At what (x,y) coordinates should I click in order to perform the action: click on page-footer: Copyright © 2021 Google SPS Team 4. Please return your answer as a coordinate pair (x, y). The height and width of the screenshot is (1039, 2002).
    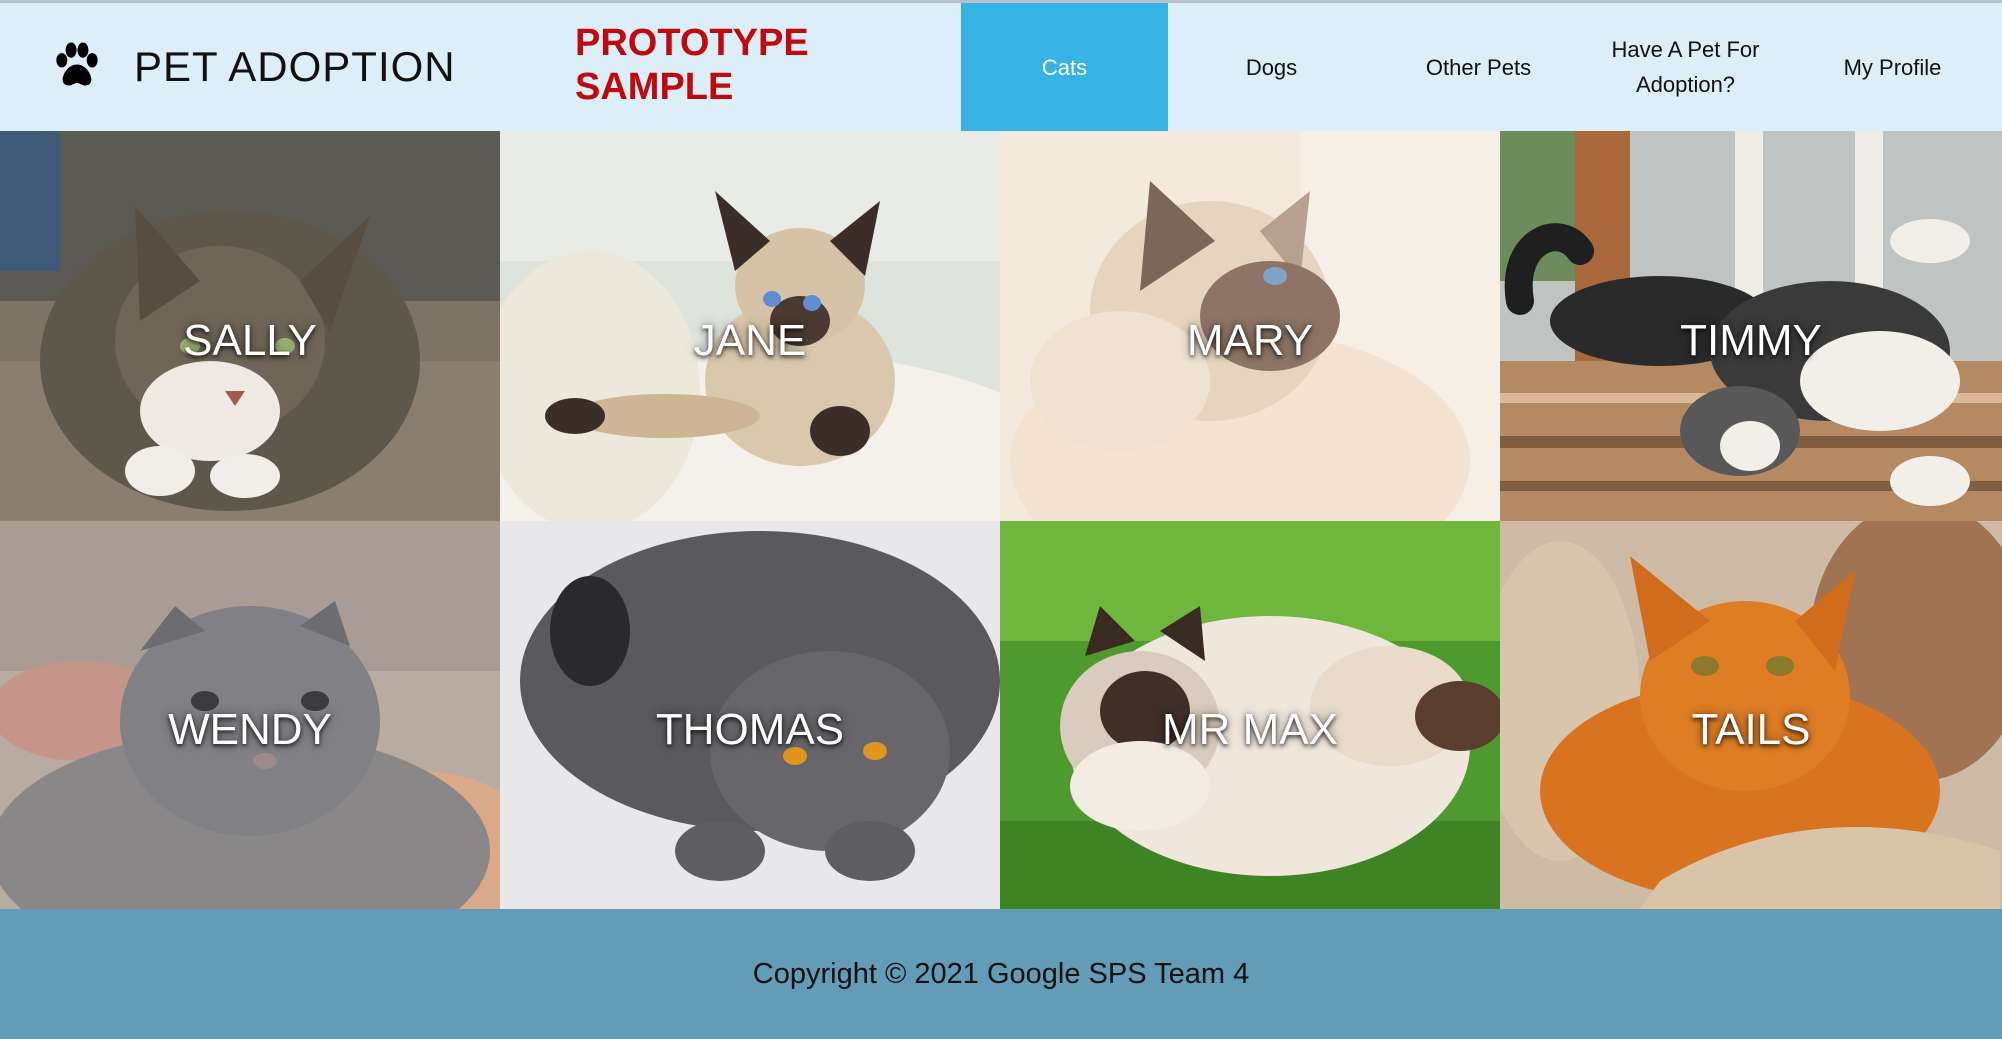
    Looking at the image, I should click on (1001, 974).